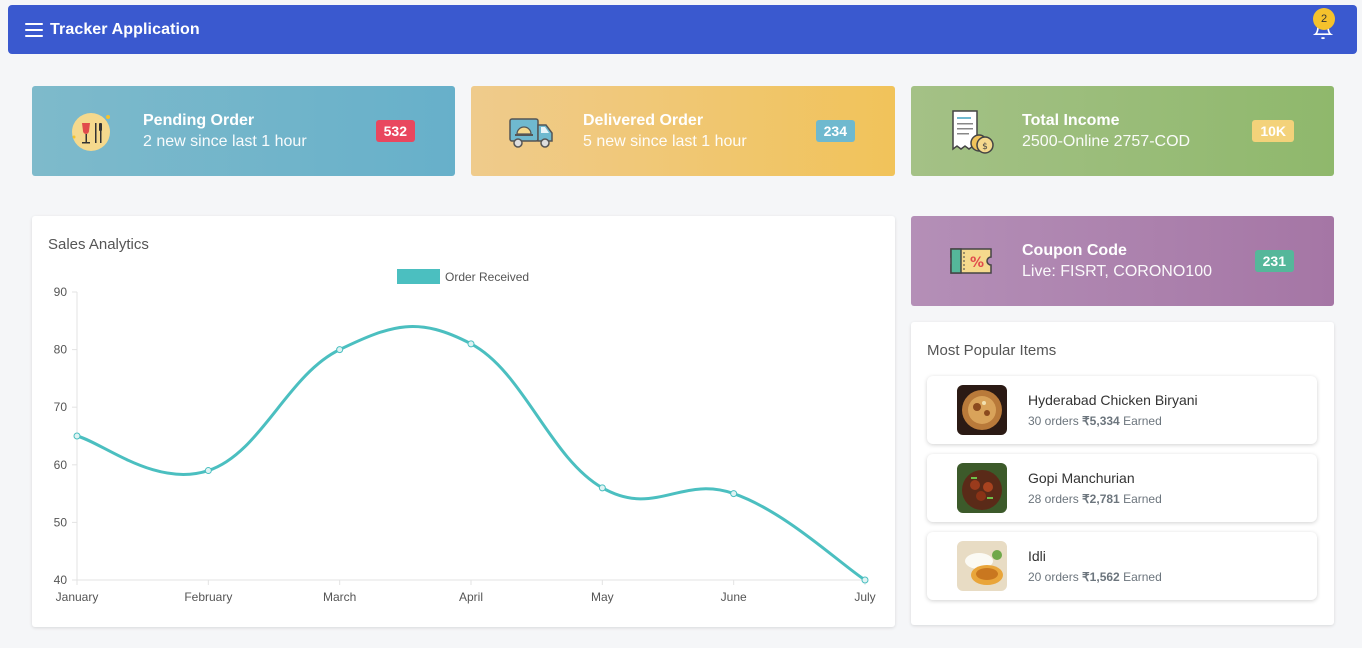 Image resolution: width=1362 pixels, height=648 pixels. What do you see at coordinates (1053, 421) in the screenshot?
I see `item-orders: 30 orders` at bounding box center [1053, 421].